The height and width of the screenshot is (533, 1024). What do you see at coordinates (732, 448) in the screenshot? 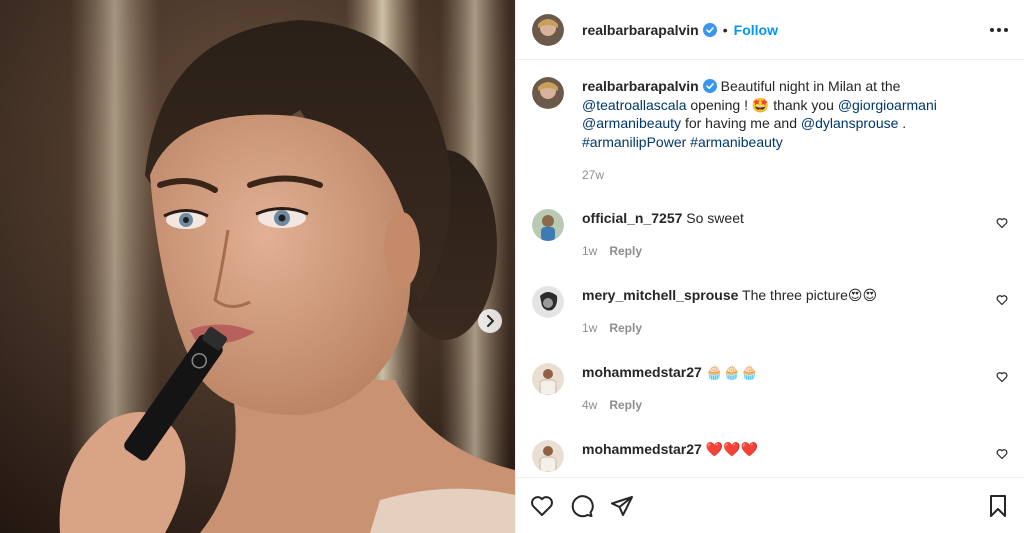
I see `comment-text: ❤️❤️❤️` at bounding box center [732, 448].